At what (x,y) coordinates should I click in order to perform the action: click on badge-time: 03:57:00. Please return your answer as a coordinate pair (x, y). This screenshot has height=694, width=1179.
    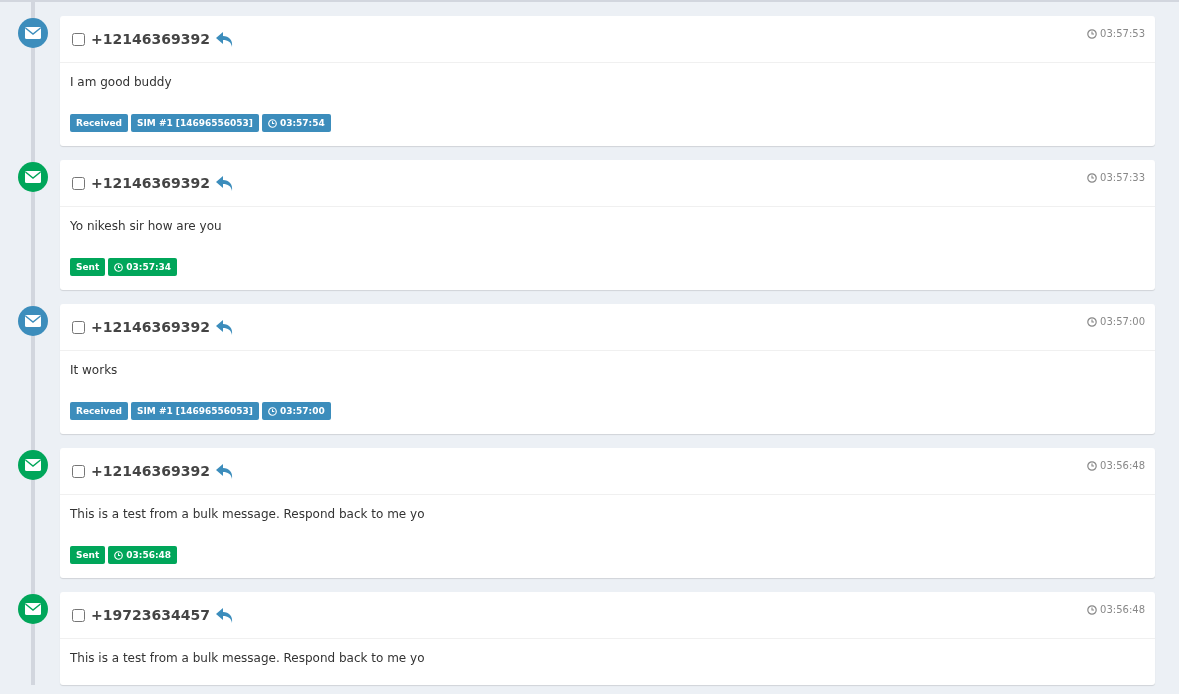
    Looking at the image, I should click on (302, 411).